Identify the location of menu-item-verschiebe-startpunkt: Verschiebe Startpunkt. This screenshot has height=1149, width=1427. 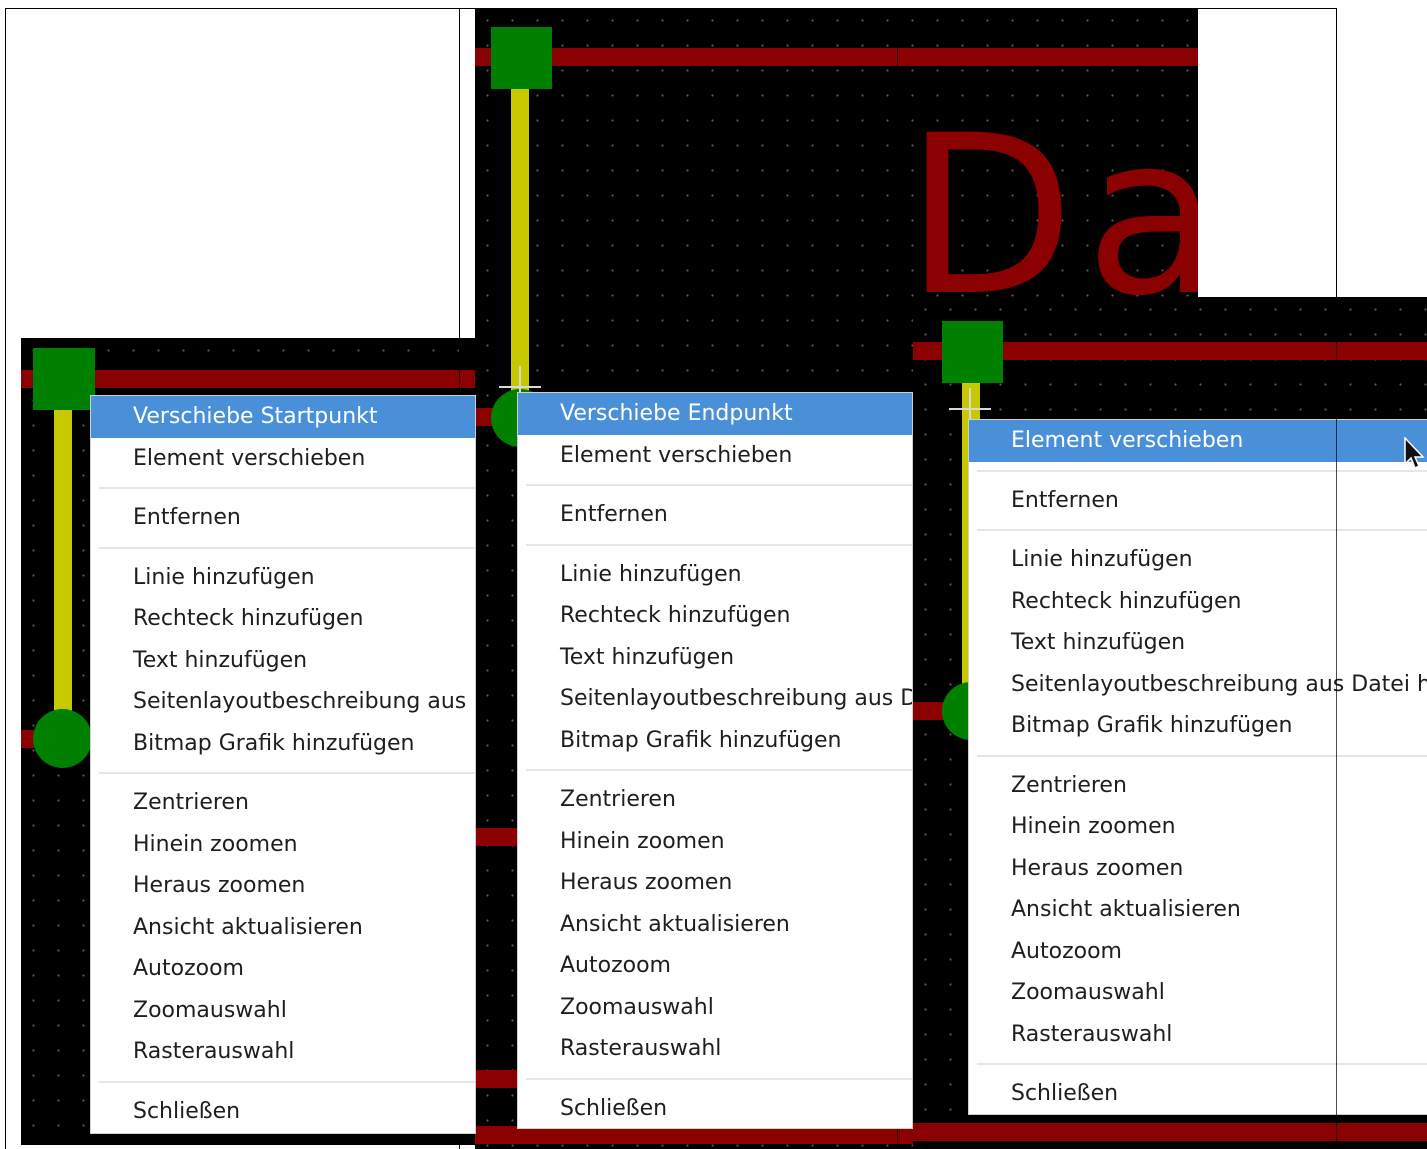
(283, 417).